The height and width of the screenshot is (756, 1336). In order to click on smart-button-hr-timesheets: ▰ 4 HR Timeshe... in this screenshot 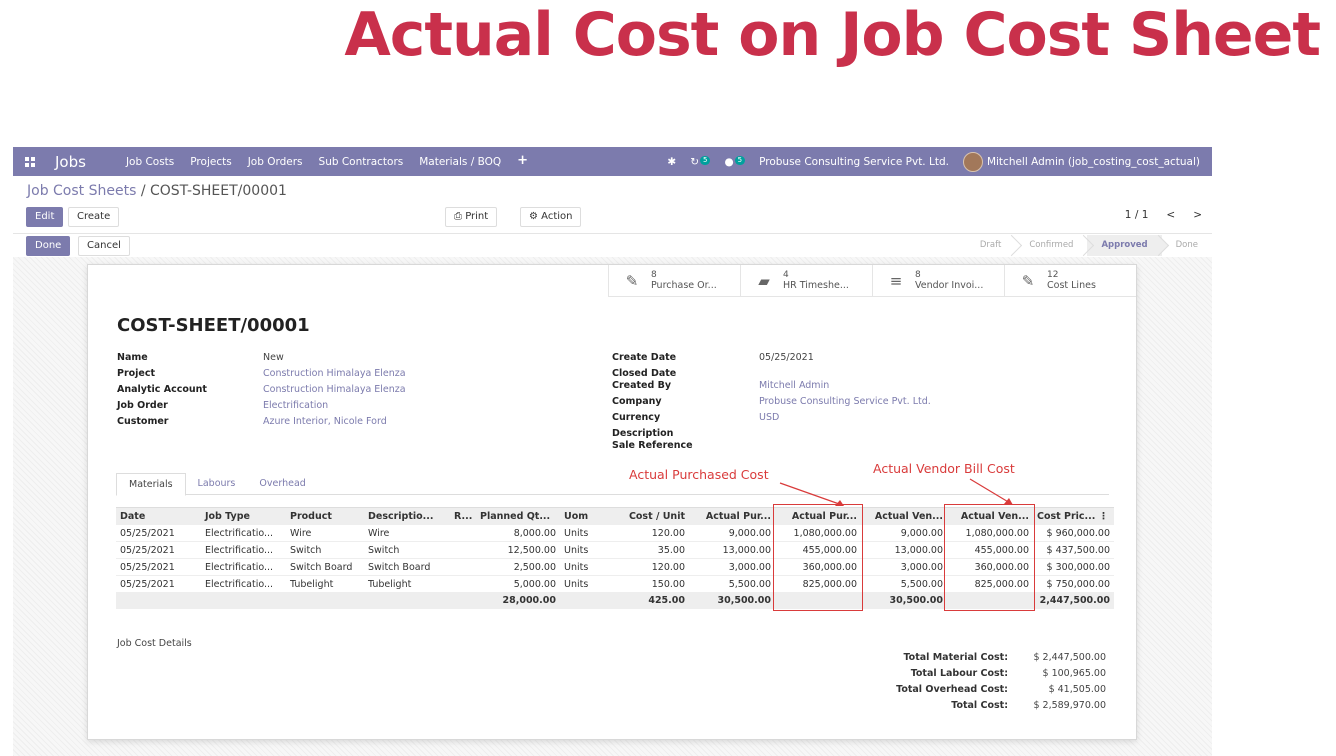, I will do `click(806, 281)`.